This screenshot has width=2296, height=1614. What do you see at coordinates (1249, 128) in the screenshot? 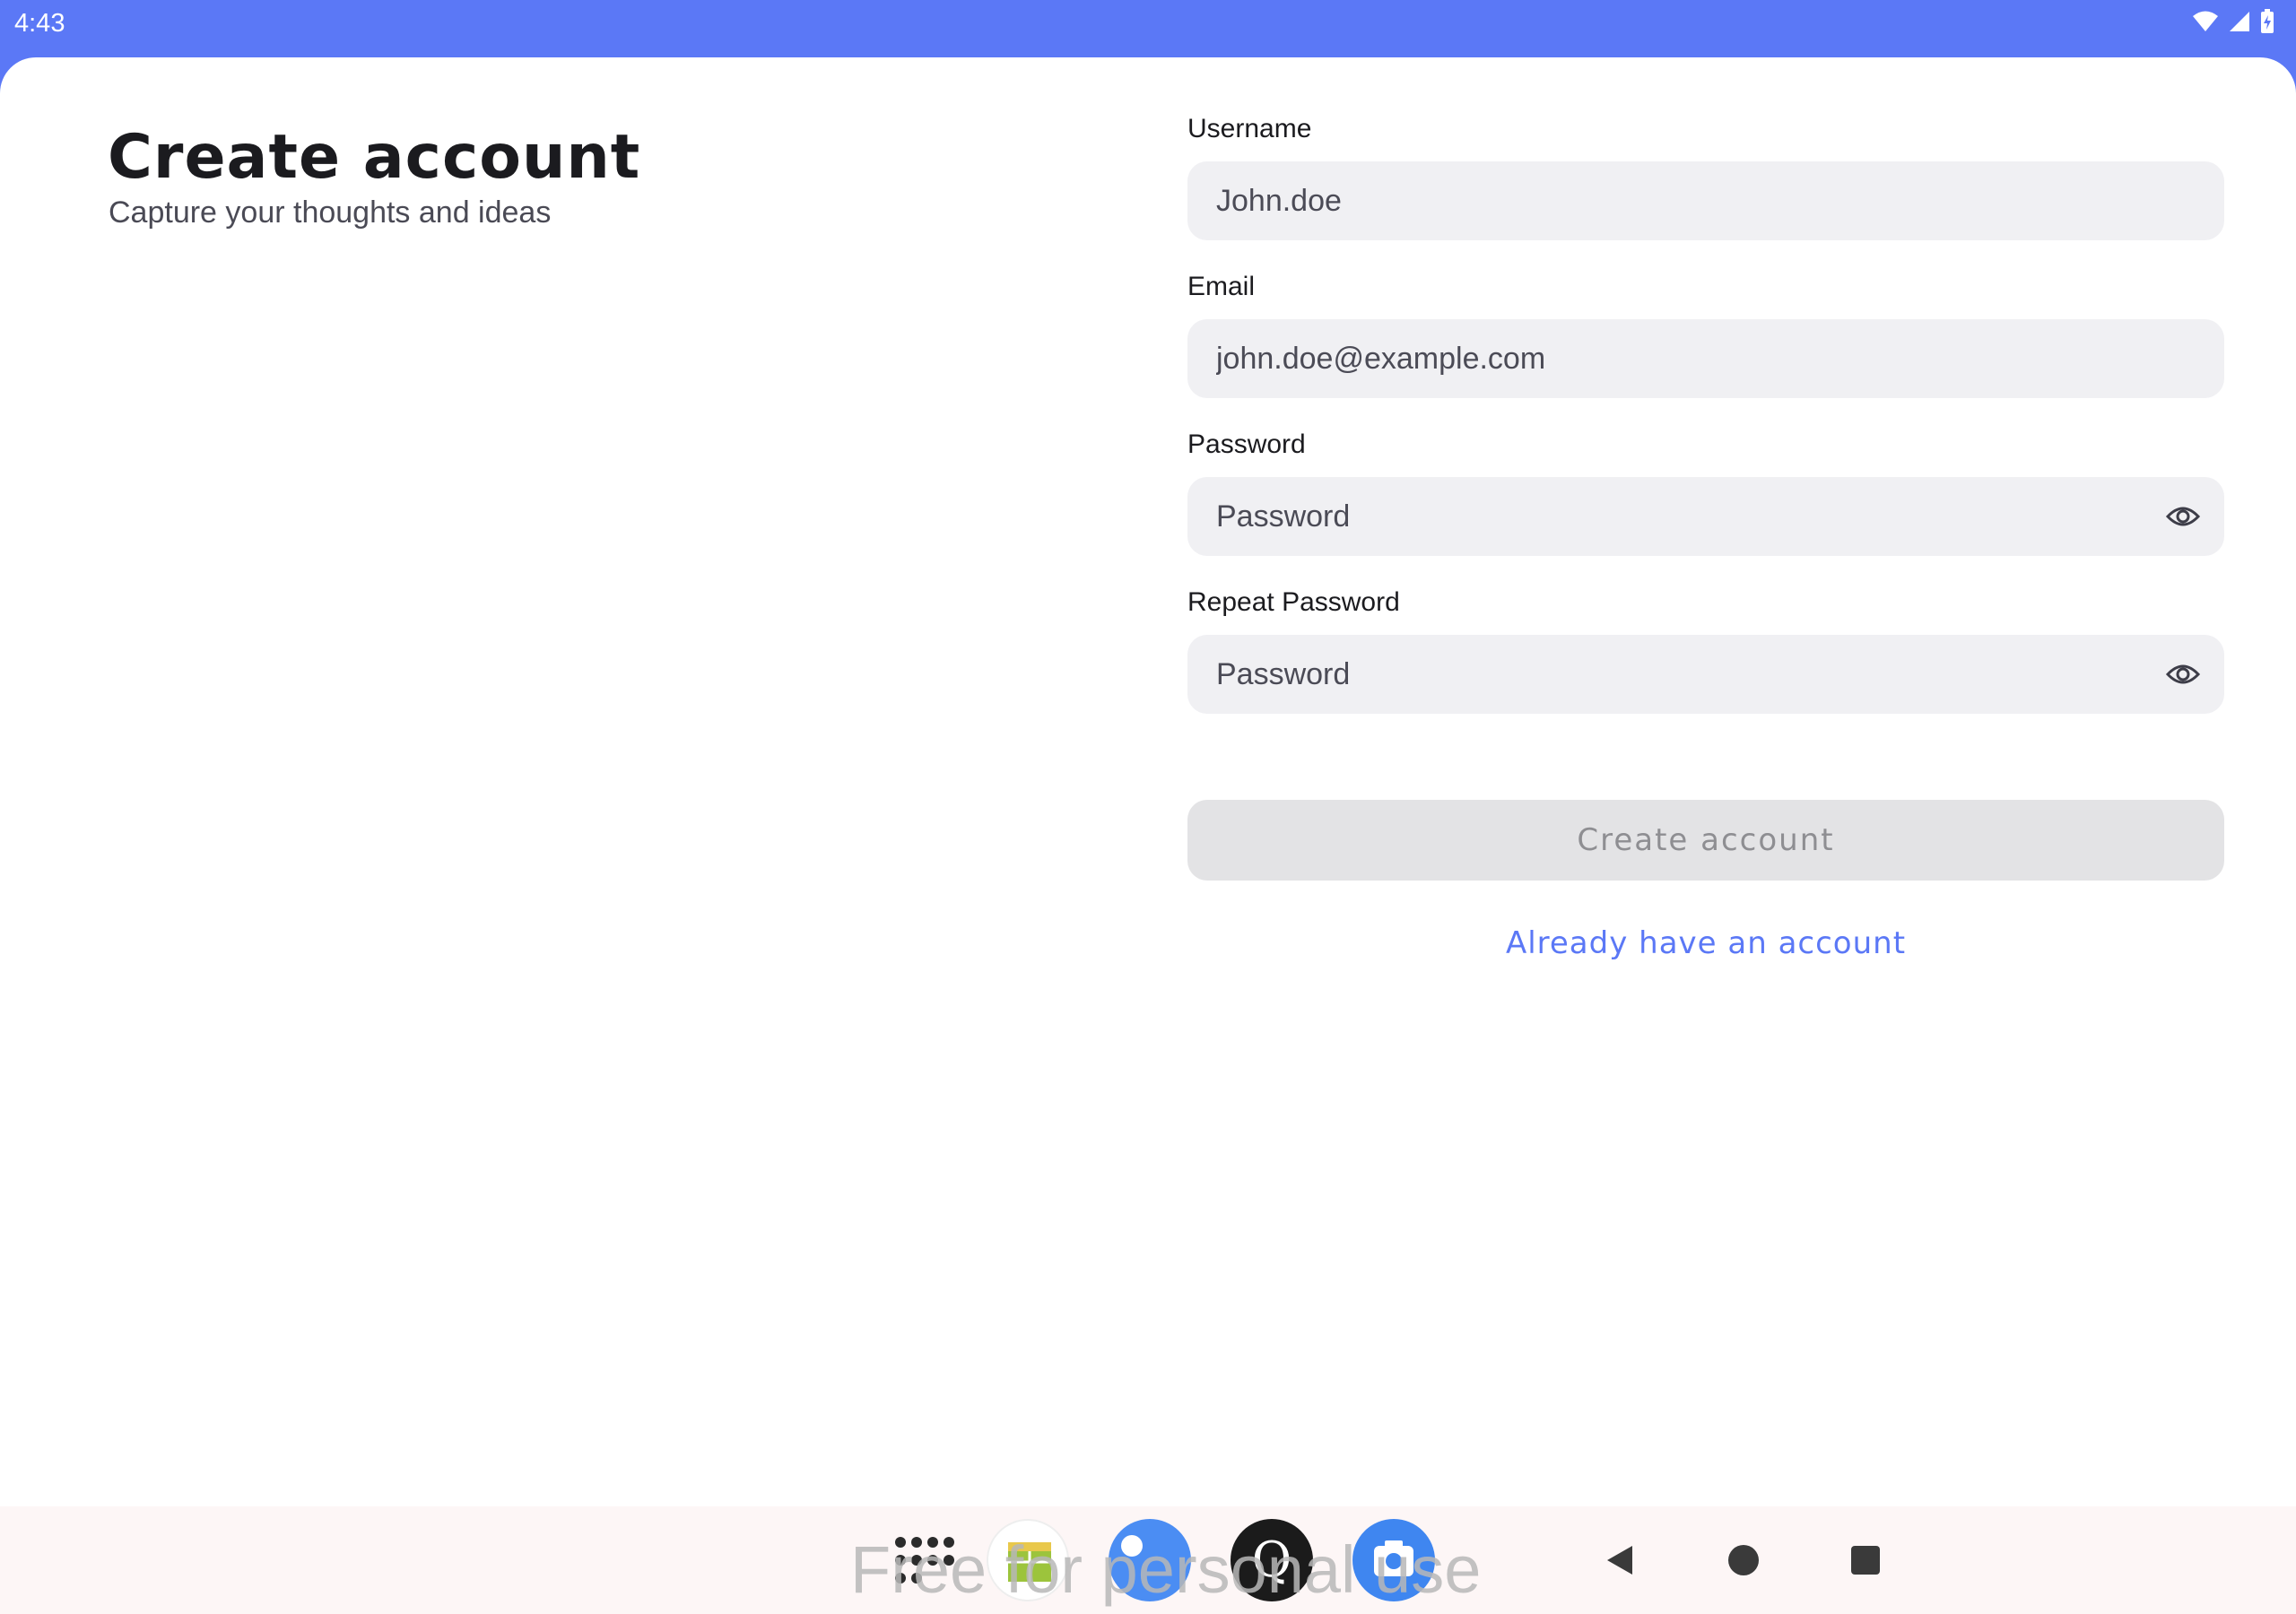
I see `username-label: Username` at bounding box center [1249, 128].